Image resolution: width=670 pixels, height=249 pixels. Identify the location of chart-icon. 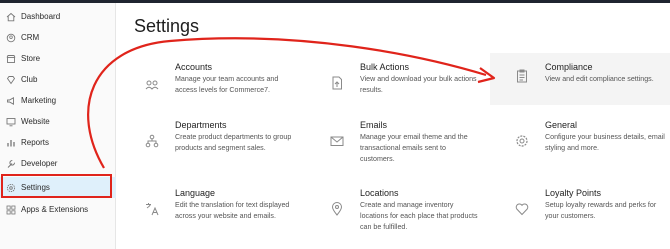
(11, 143).